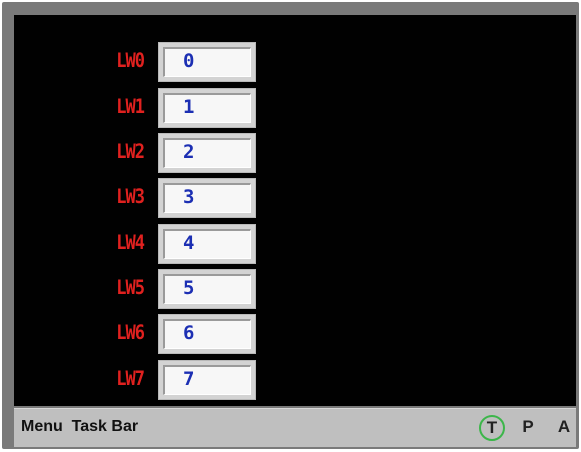 This screenshot has height=452, width=581. Describe the element at coordinates (564, 427) in the screenshot. I see `taskbar-a-button: A` at that location.